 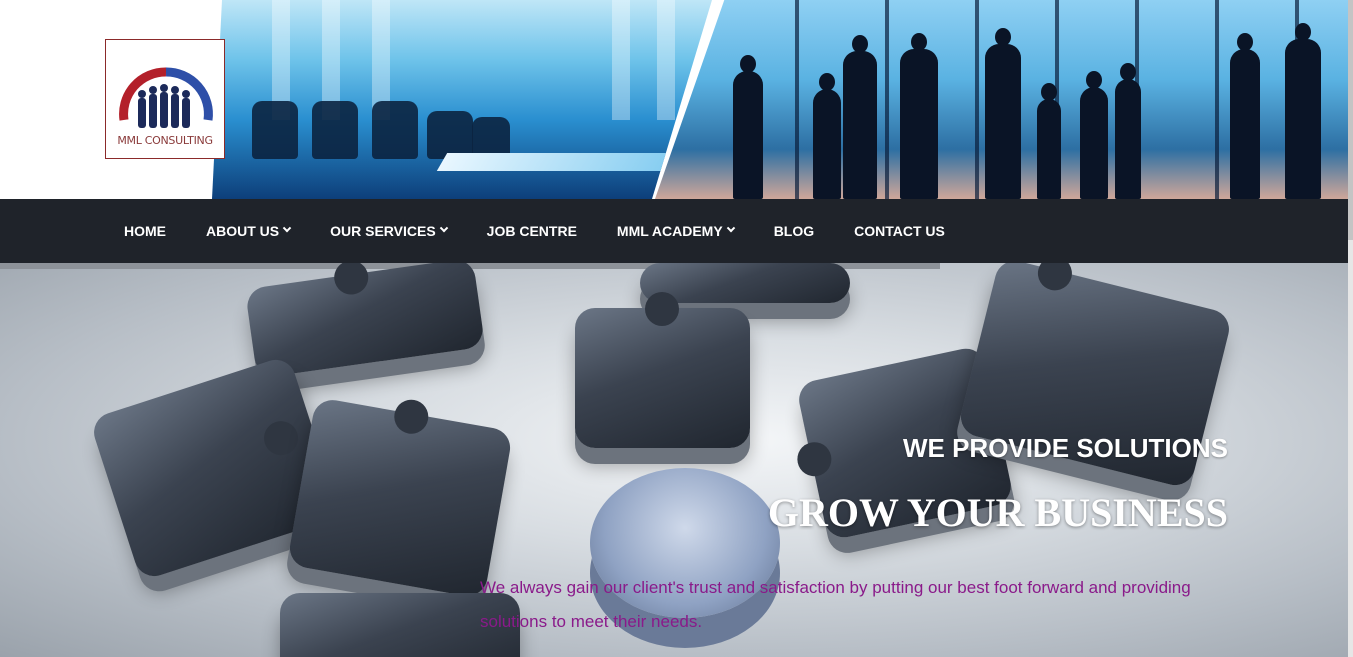 I want to click on nav-item-label: JOB CENTRE, so click(x=531, y=231).